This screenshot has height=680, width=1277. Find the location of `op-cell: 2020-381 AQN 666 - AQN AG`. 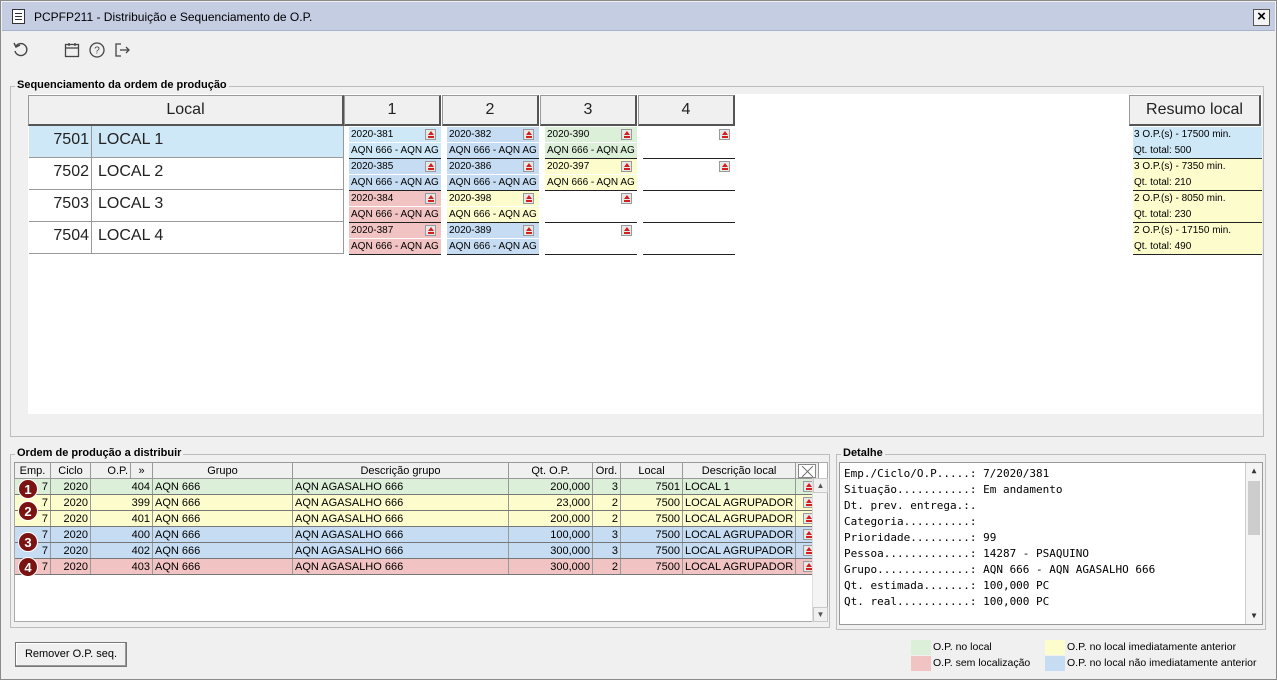

op-cell: 2020-381 AQN 666 - AQN AG is located at coordinates (395, 143).